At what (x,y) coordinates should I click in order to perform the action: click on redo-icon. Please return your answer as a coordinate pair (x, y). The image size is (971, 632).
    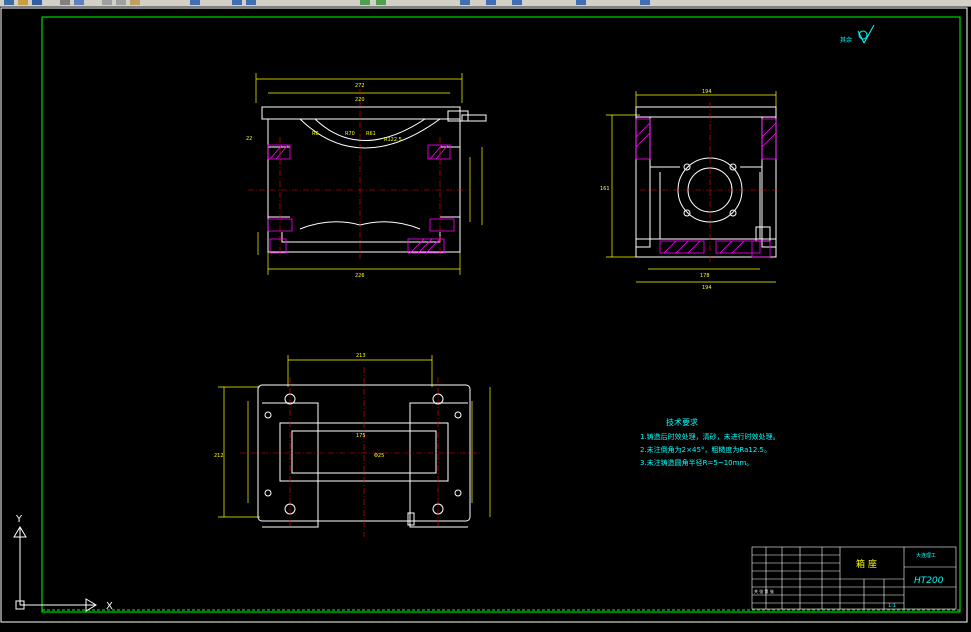
    Looking at the image, I should click on (251, 2).